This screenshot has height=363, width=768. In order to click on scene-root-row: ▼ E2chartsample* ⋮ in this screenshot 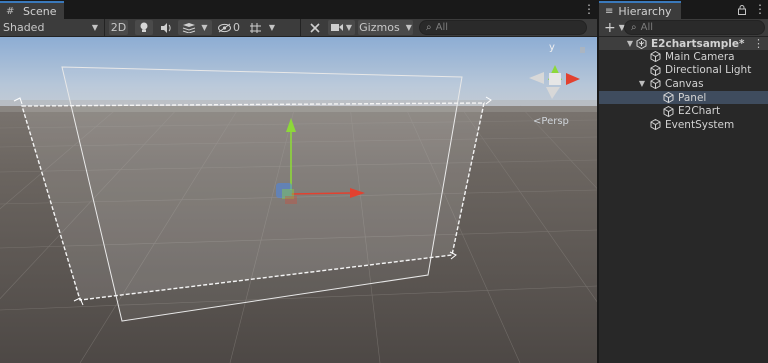, I will do `click(683, 43)`.